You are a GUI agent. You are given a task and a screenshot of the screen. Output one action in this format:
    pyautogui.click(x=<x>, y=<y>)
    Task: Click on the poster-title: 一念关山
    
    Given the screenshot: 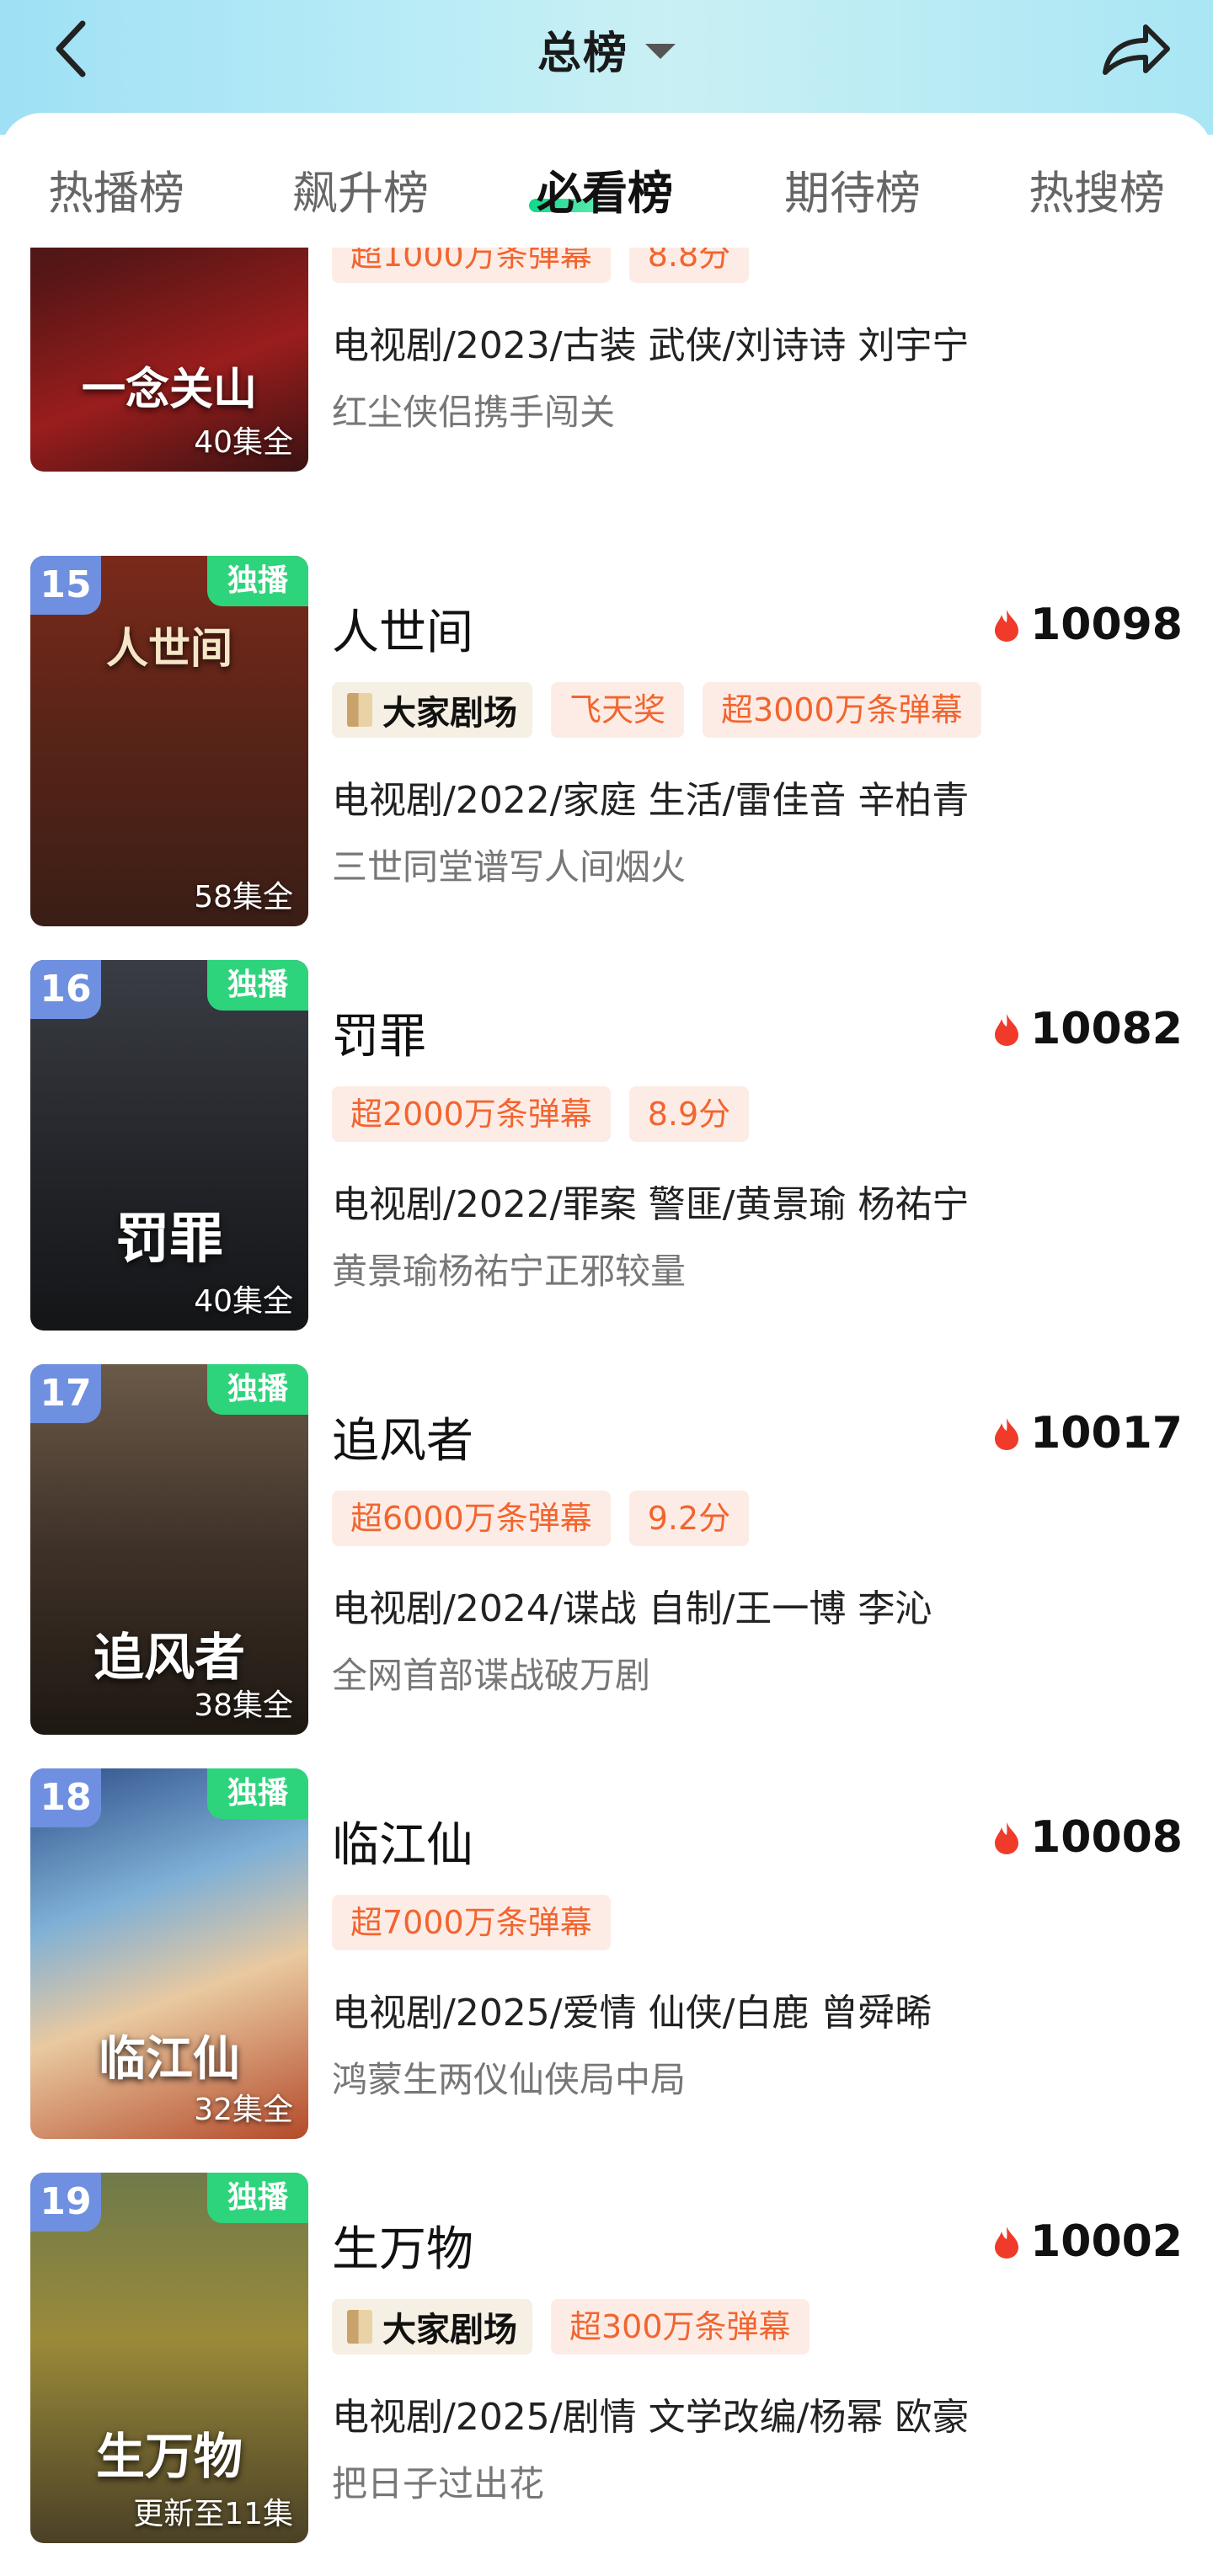 What is the action you would take?
    pyautogui.click(x=169, y=389)
    